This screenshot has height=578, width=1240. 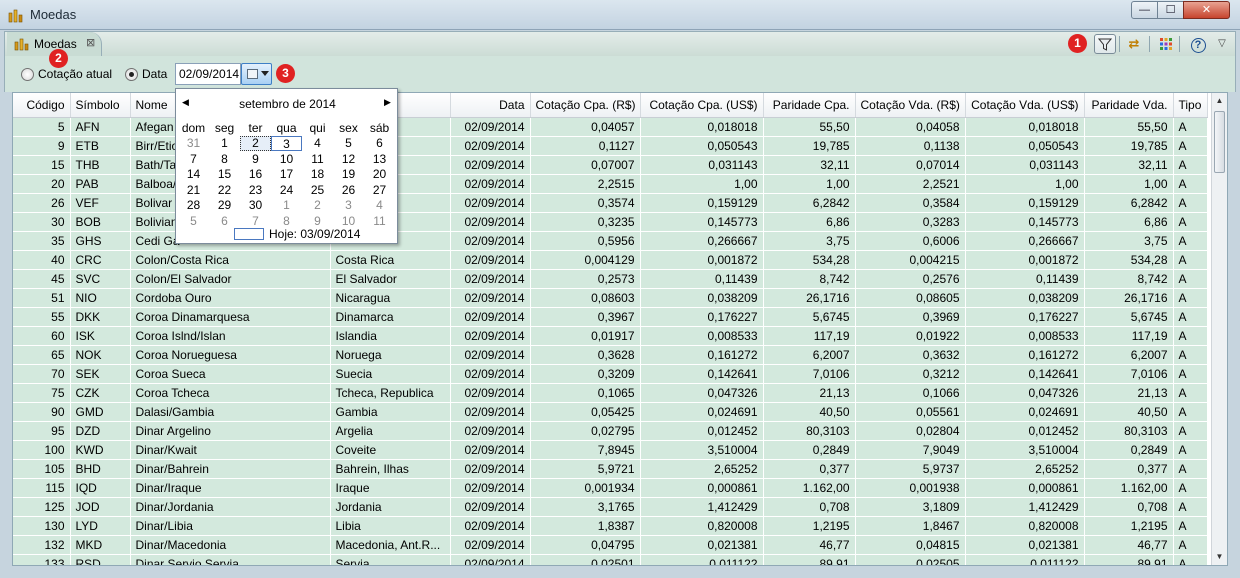 What do you see at coordinates (809, 355) in the screenshot?
I see `table-cell: 6,2007` at bounding box center [809, 355].